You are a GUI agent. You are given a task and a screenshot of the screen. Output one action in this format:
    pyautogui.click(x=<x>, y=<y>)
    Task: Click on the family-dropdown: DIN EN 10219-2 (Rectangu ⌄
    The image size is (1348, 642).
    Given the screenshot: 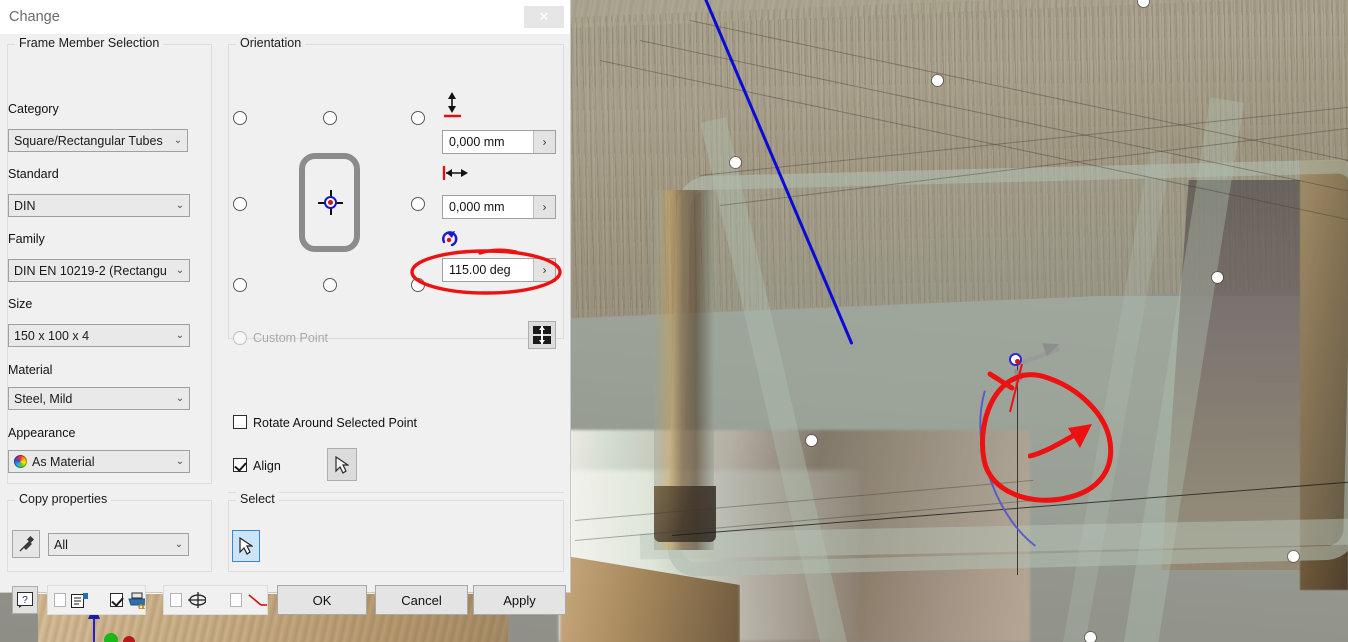 What is the action you would take?
    pyautogui.click(x=99, y=270)
    